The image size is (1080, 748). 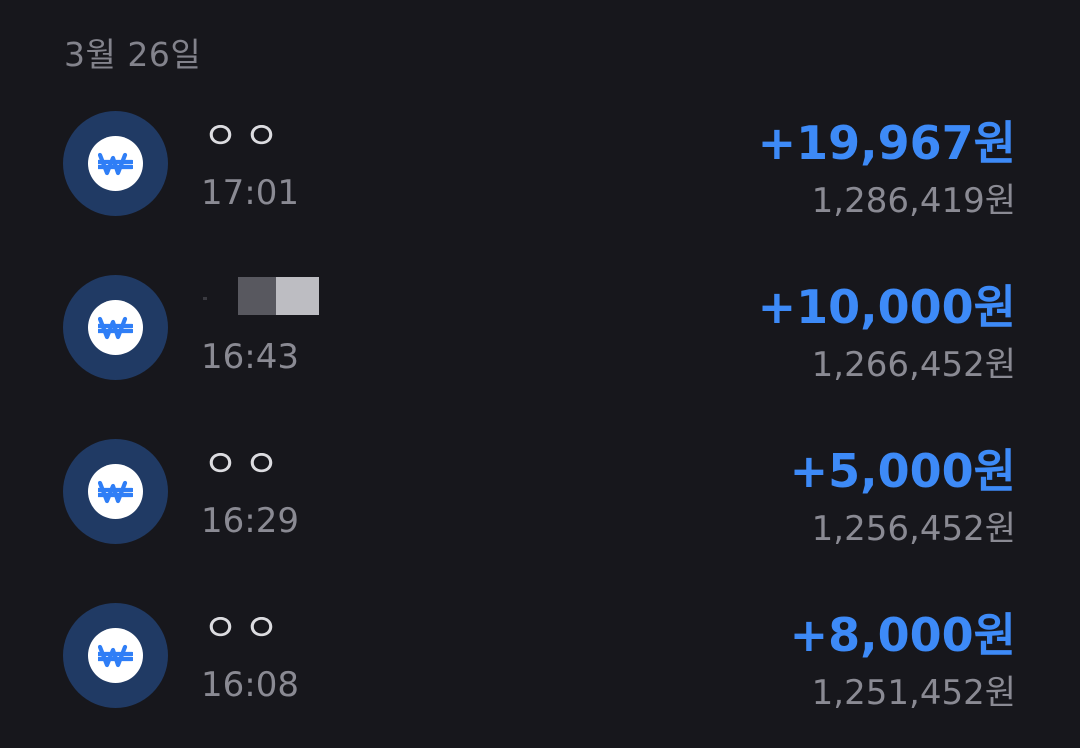 What do you see at coordinates (263, 296) in the screenshot?
I see `redacted-sender-name` at bounding box center [263, 296].